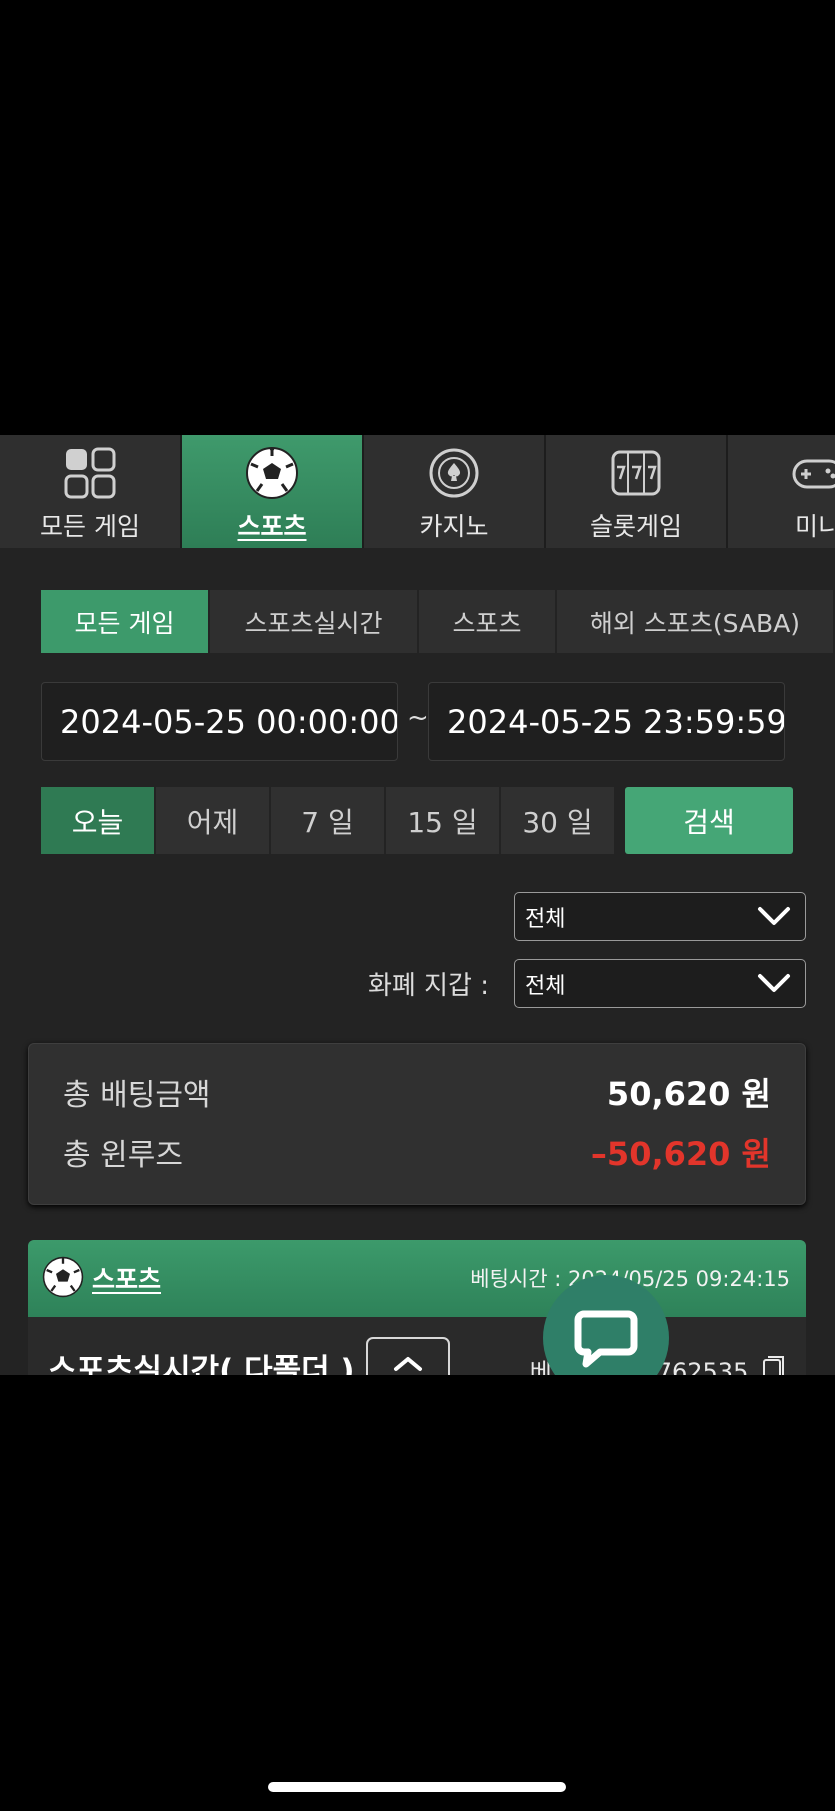 The image size is (835, 1811). I want to click on total-winloss-row: 총 윈루즈 –50,620 원, so click(417, 1152).